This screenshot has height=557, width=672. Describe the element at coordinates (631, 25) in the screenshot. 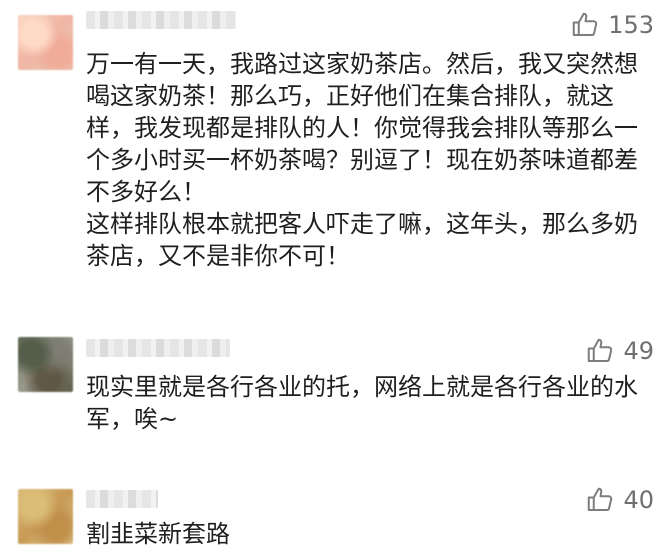

I see `like-count: 153` at that location.